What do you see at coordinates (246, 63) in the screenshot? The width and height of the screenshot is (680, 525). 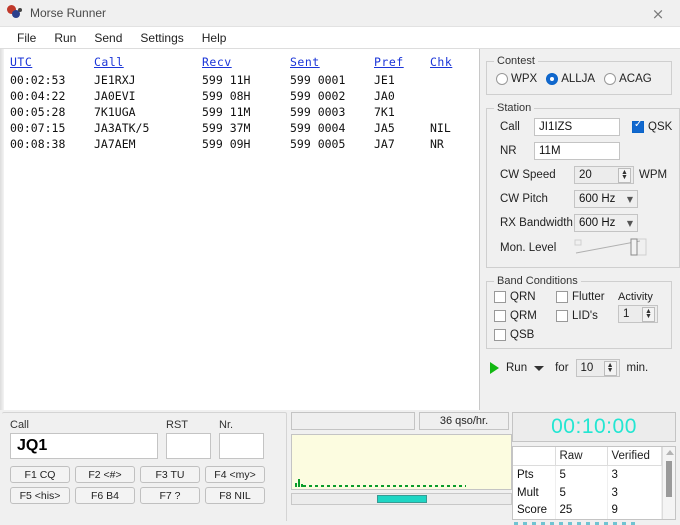 I see `log-col-recv: Recv` at bounding box center [246, 63].